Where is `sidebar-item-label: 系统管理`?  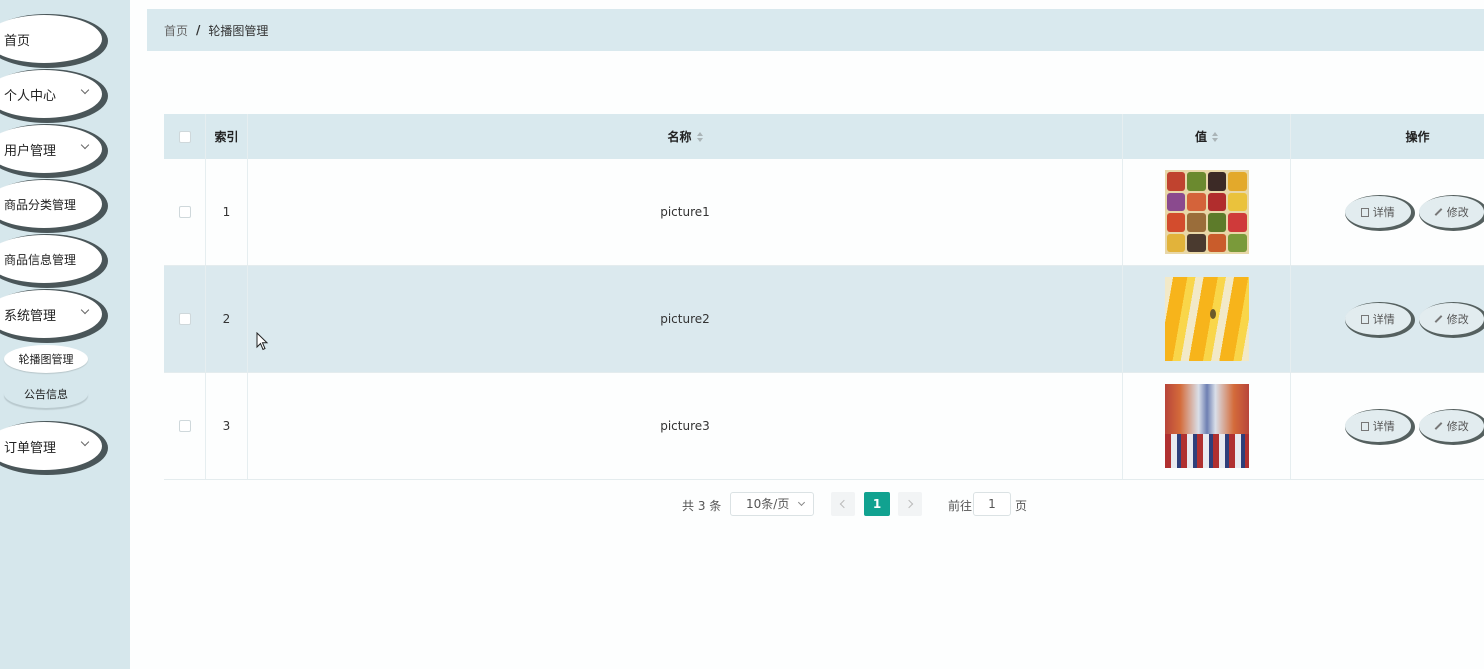
sidebar-item-label: 系统管理 is located at coordinates (30, 316).